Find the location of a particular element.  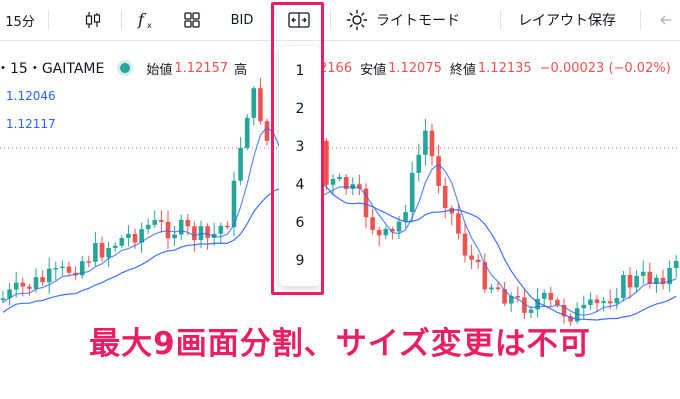

market-status-dot is located at coordinates (125, 68).